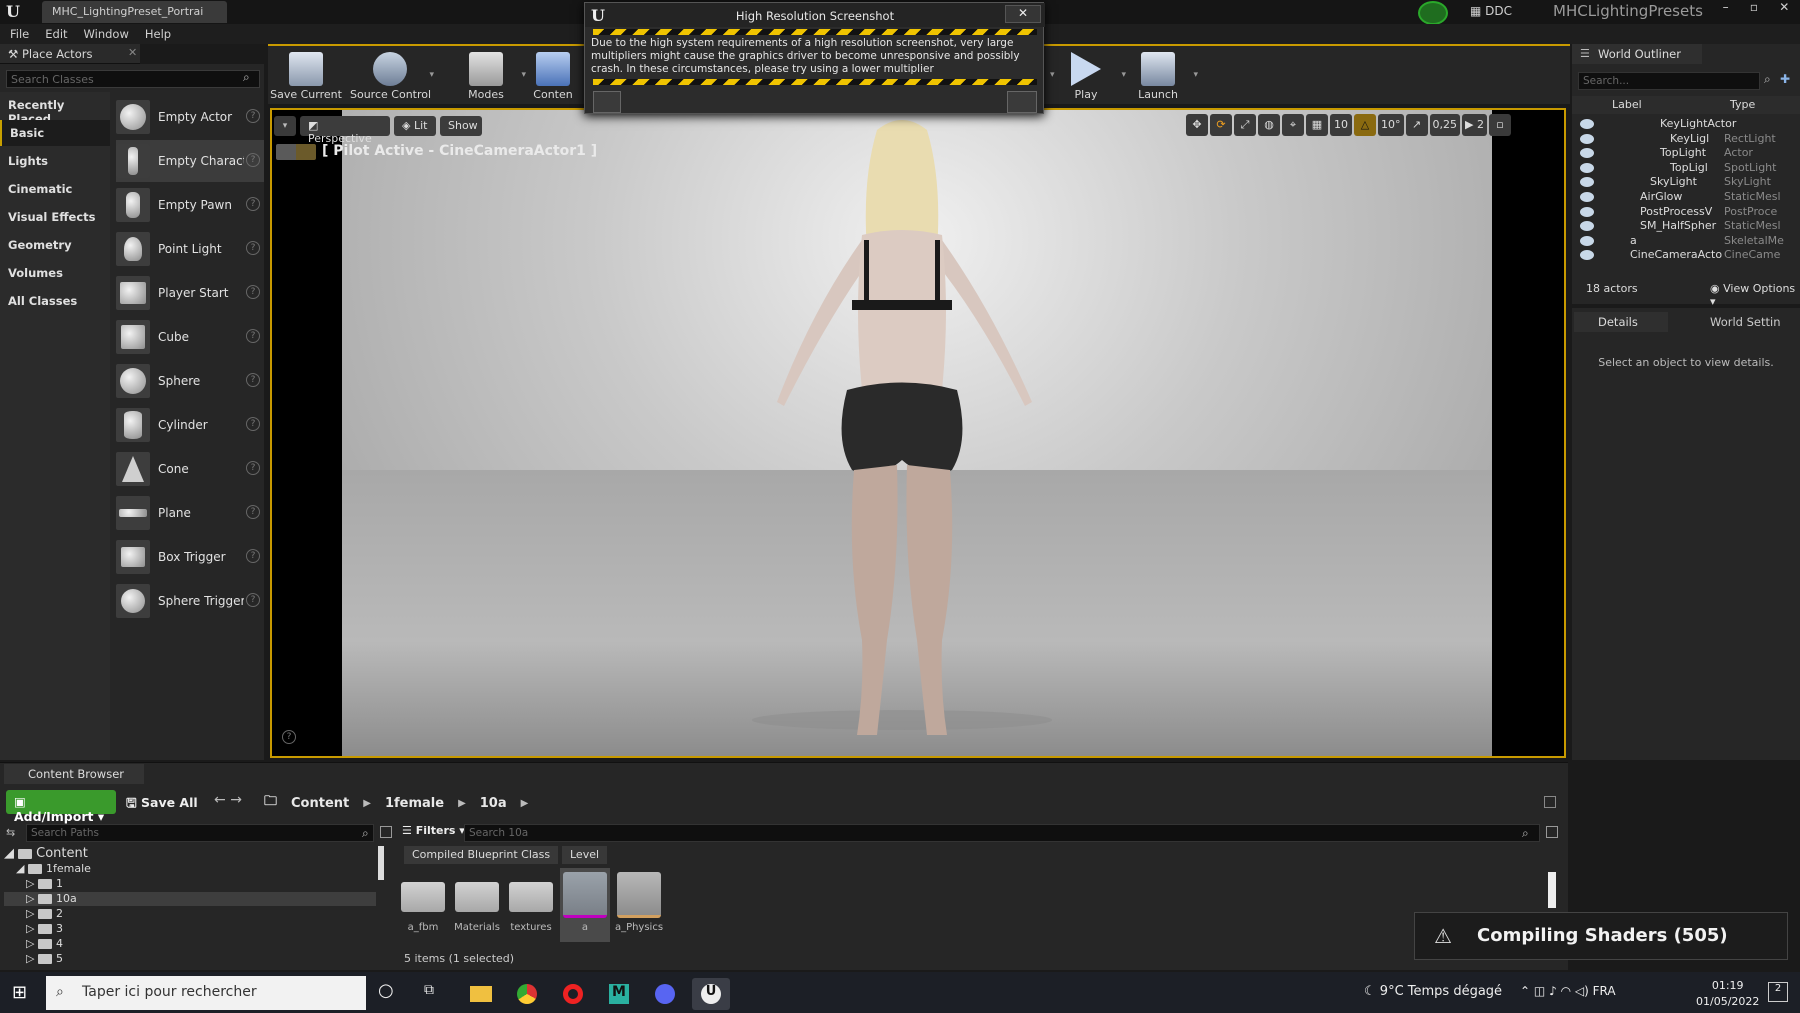  Describe the element at coordinates (477, 902) in the screenshot. I see `asset-materials: Materials` at that location.